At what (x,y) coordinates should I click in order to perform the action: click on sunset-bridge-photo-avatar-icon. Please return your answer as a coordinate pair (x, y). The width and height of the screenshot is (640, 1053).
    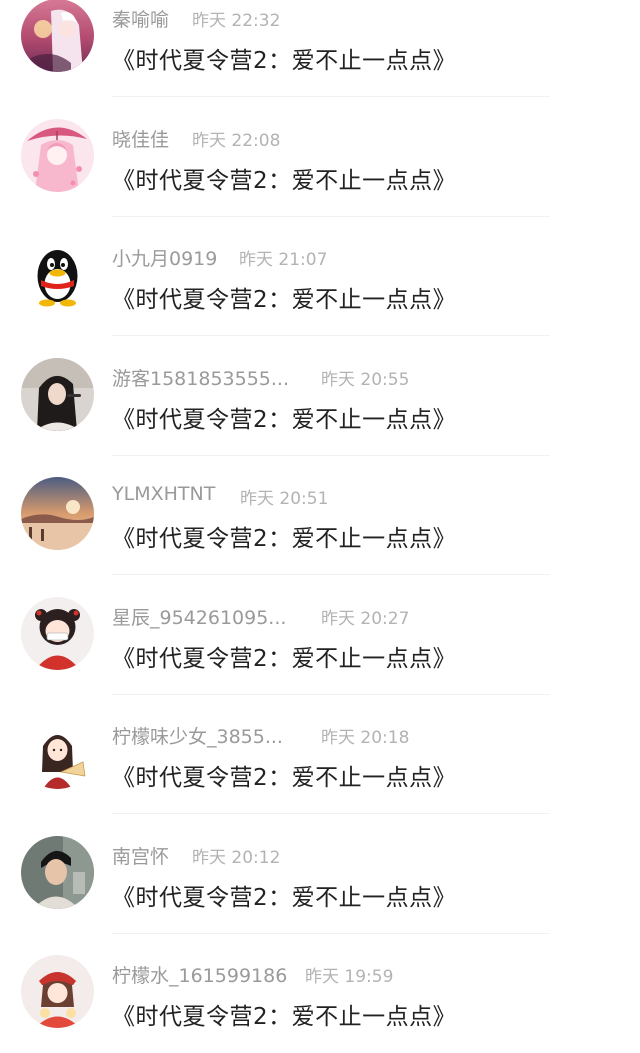
    Looking at the image, I should click on (57, 513).